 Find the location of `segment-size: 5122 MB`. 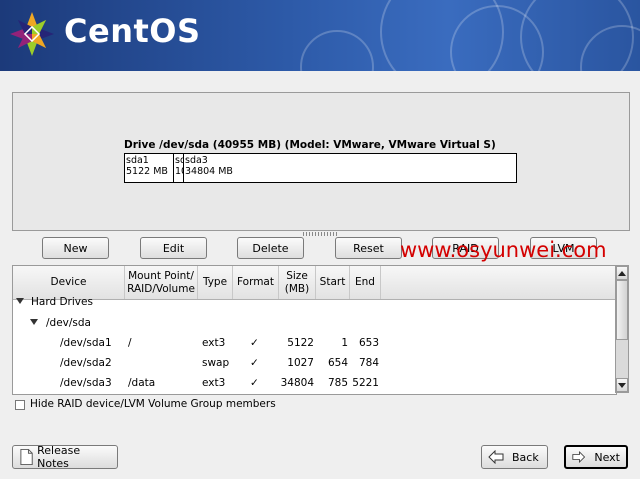

segment-size: 5122 MB is located at coordinates (147, 171).